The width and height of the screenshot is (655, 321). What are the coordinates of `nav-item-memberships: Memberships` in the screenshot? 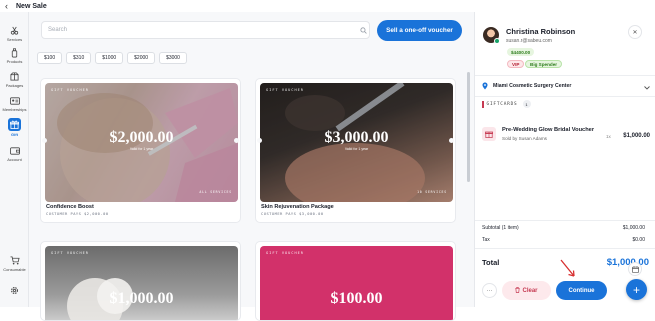 It's located at (14, 103).